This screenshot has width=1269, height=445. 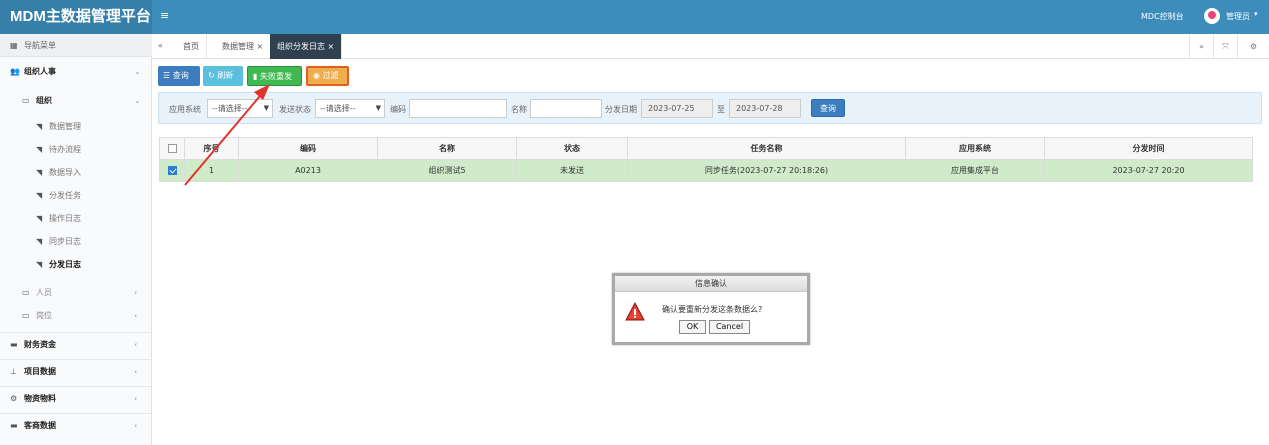 I want to click on date-separator: 至, so click(x=721, y=109).